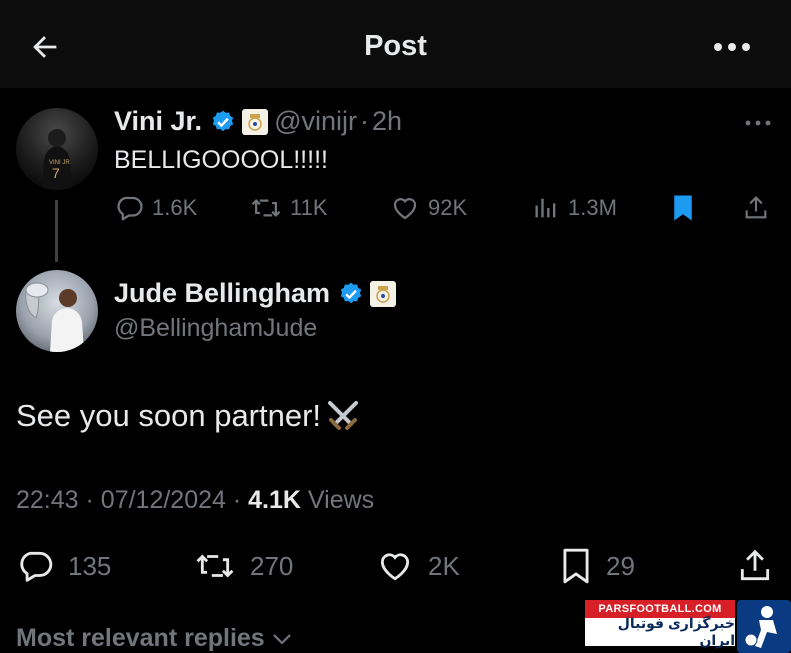  I want to click on handle: @vinijr, so click(315, 121).